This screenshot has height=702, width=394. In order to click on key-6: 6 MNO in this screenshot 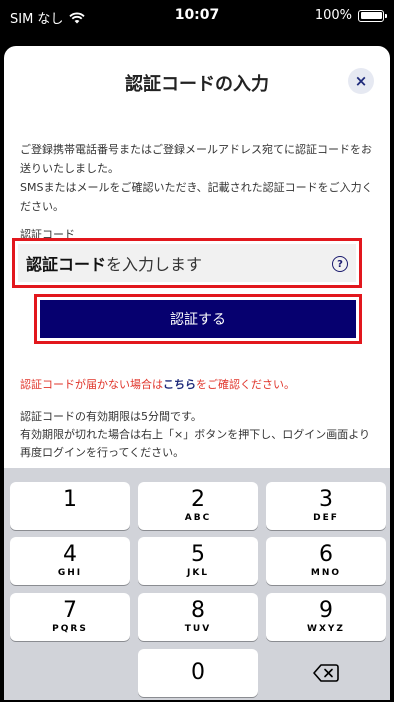, I will do `click(326, 561)`.